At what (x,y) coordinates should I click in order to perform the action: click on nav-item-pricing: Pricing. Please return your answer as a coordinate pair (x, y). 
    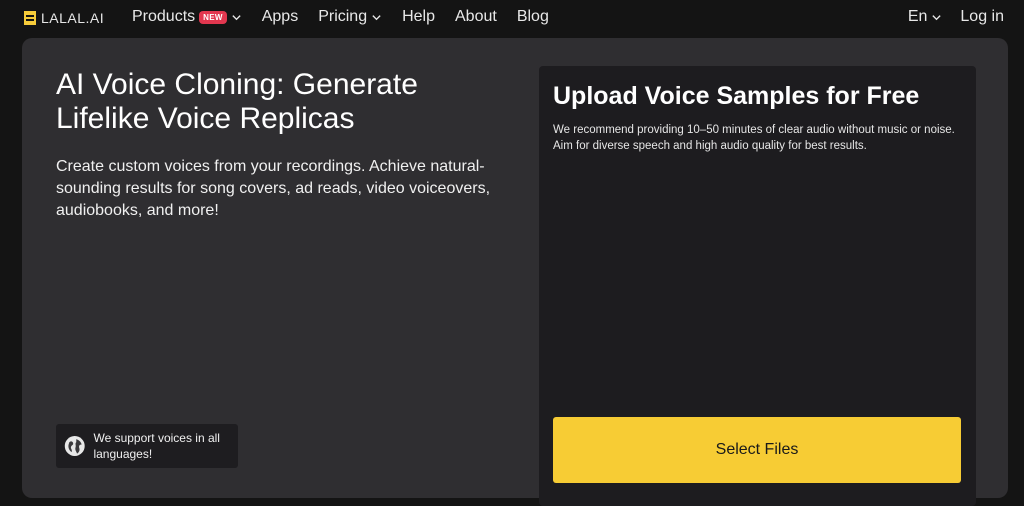
    Looking at the image, I should click on (350, 17).